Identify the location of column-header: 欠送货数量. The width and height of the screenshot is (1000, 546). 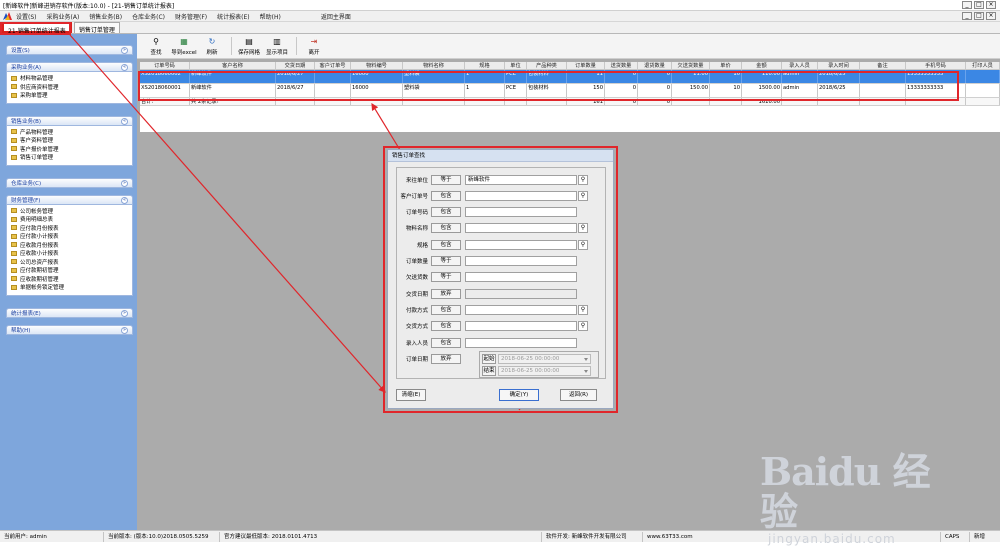
(691, 65).